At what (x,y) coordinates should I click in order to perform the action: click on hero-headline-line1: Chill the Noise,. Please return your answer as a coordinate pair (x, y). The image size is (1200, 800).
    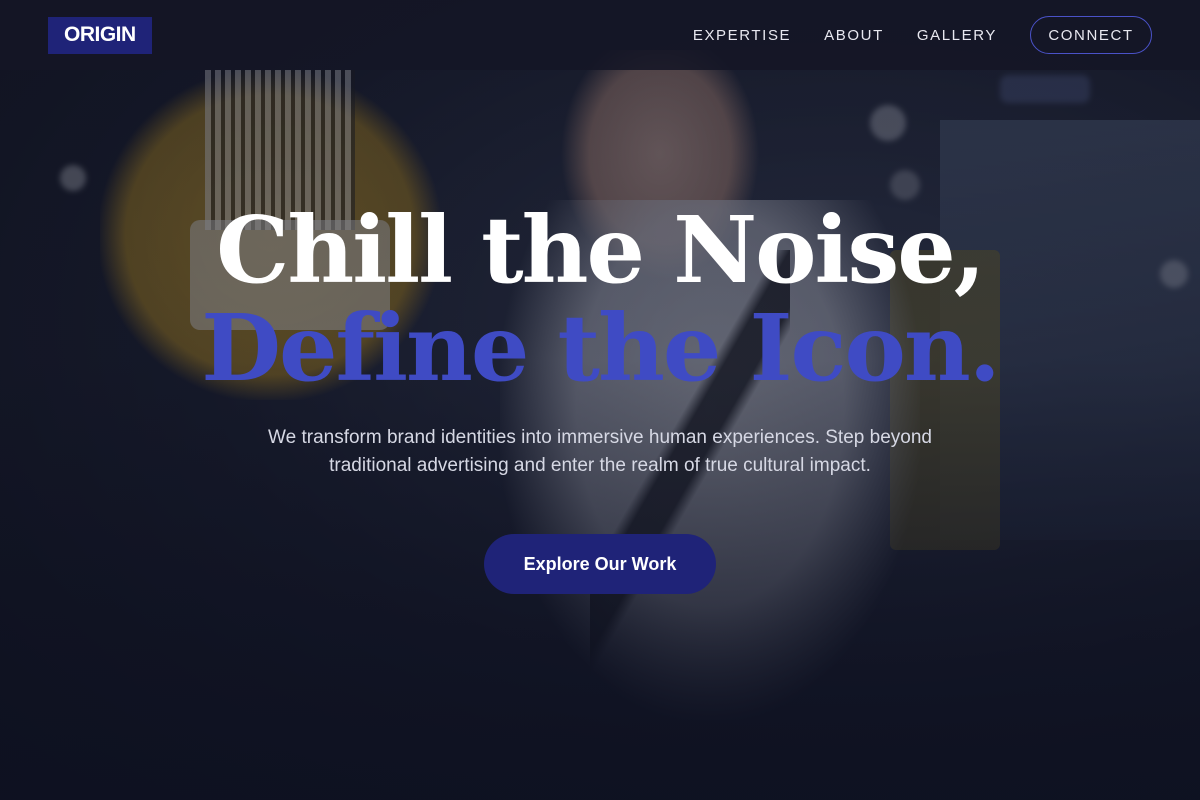
    Looking at the image, I should click on (601, 250).